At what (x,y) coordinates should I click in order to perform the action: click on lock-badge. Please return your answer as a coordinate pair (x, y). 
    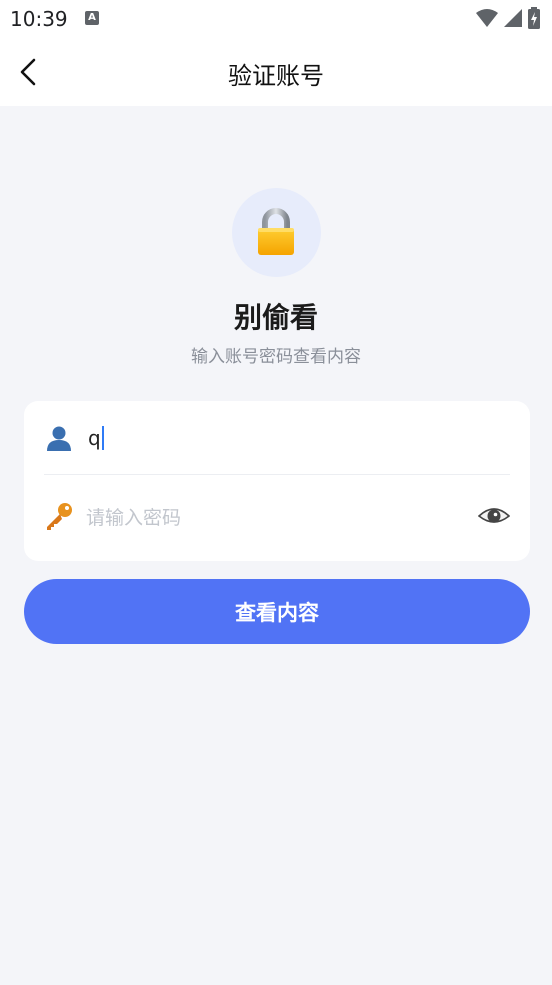
    Looking at the image, I should click on (276, 232).